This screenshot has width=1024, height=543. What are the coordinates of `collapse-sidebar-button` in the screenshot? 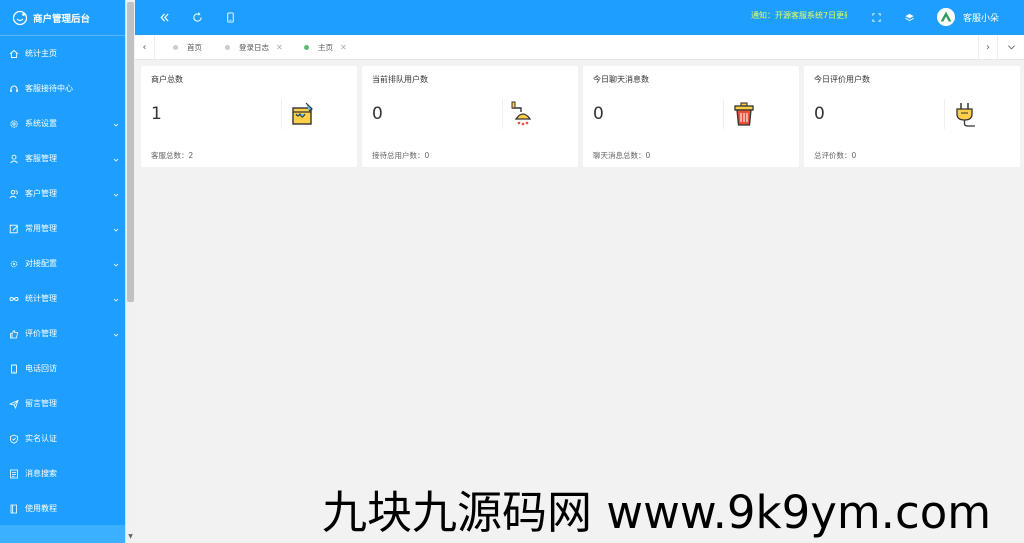 It's located at (164, 17).